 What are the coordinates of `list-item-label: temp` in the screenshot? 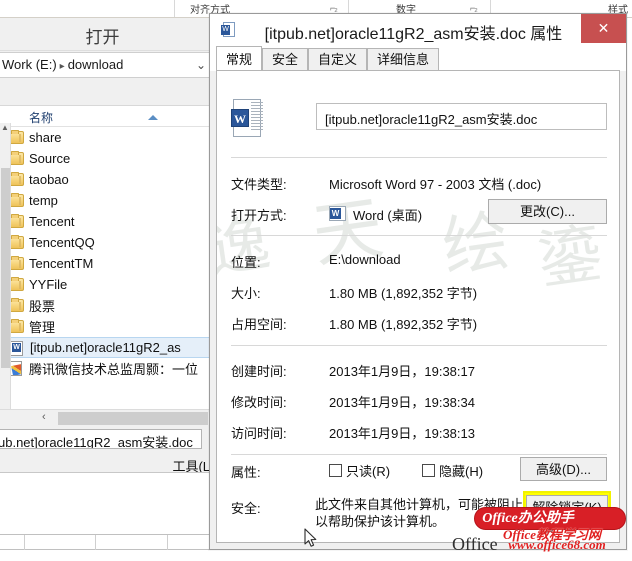 It's located at (43, 200).